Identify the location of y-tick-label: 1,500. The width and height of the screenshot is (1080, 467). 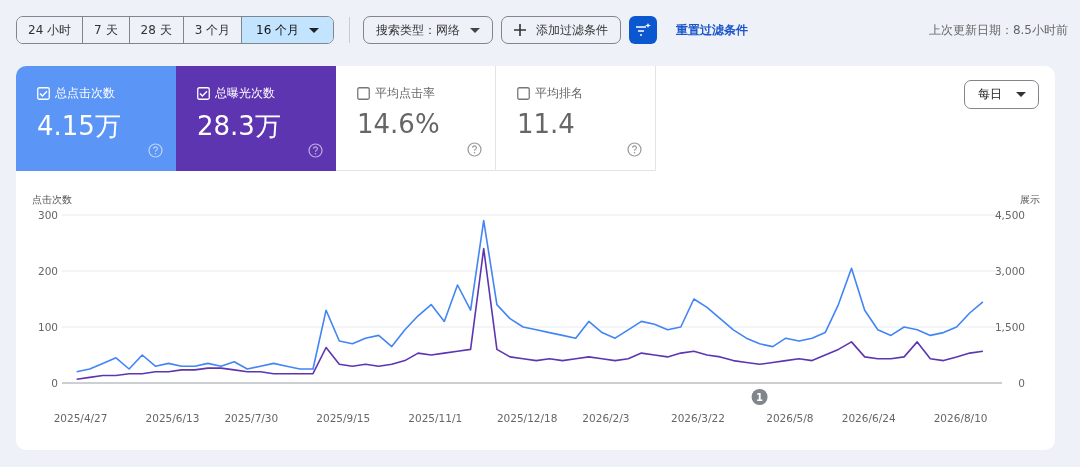
(1009, 327).